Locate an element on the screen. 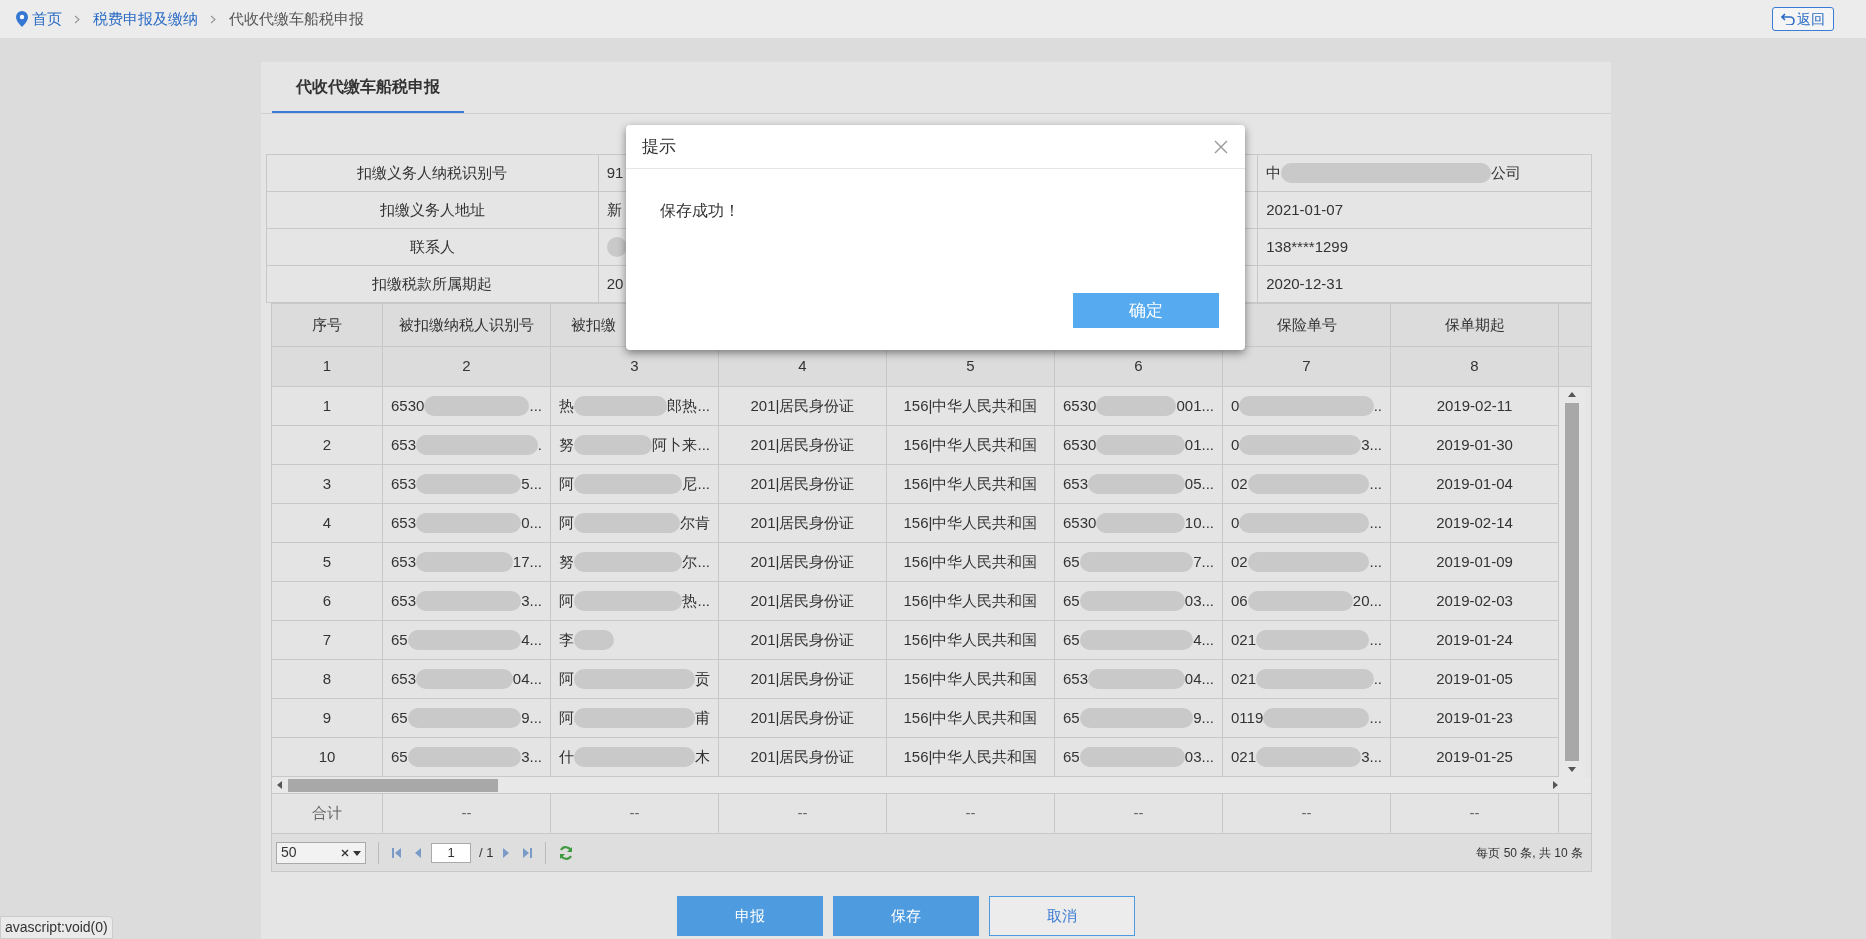 The image size is (1866, 939). column-number: 8 is located at coordinates (1474, 366).